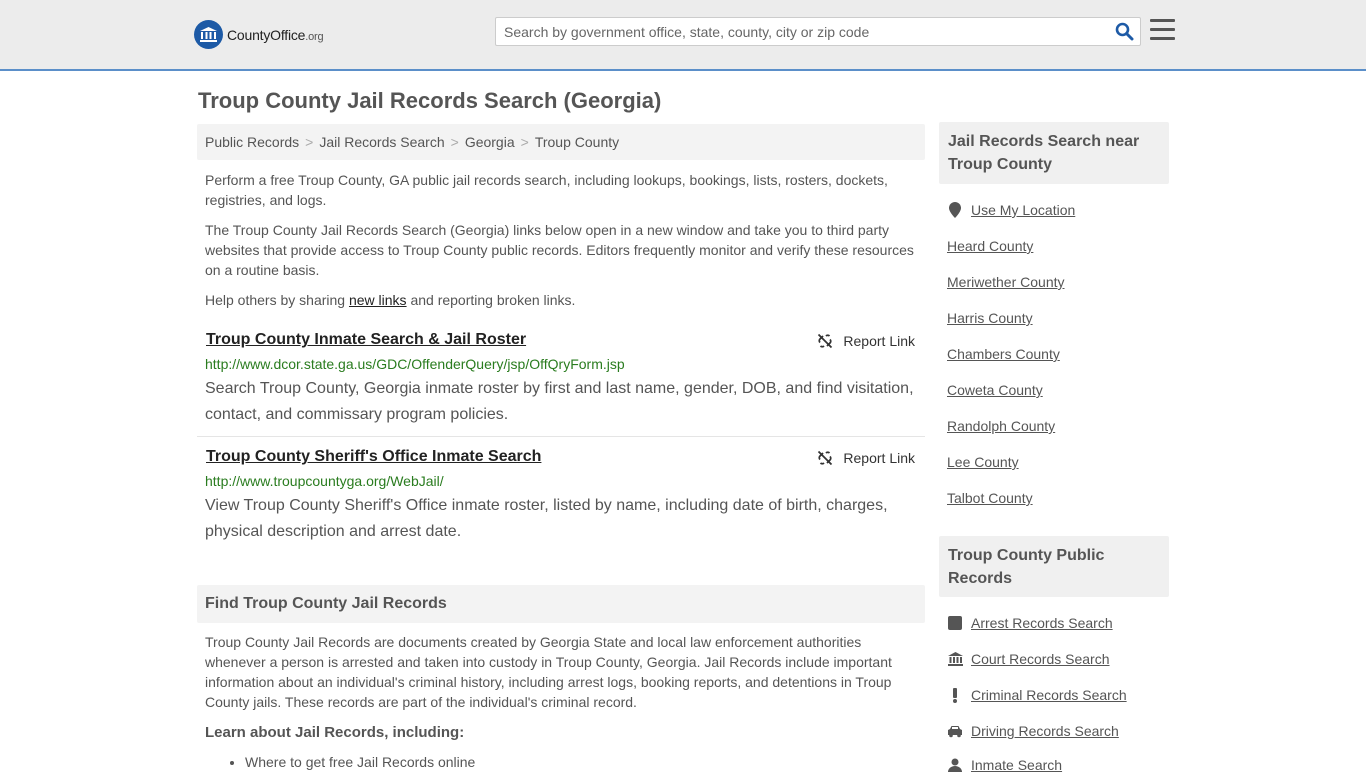 The height and width of the screenshot is (773, 1366). I want to click on search-box, so click(818, 31).